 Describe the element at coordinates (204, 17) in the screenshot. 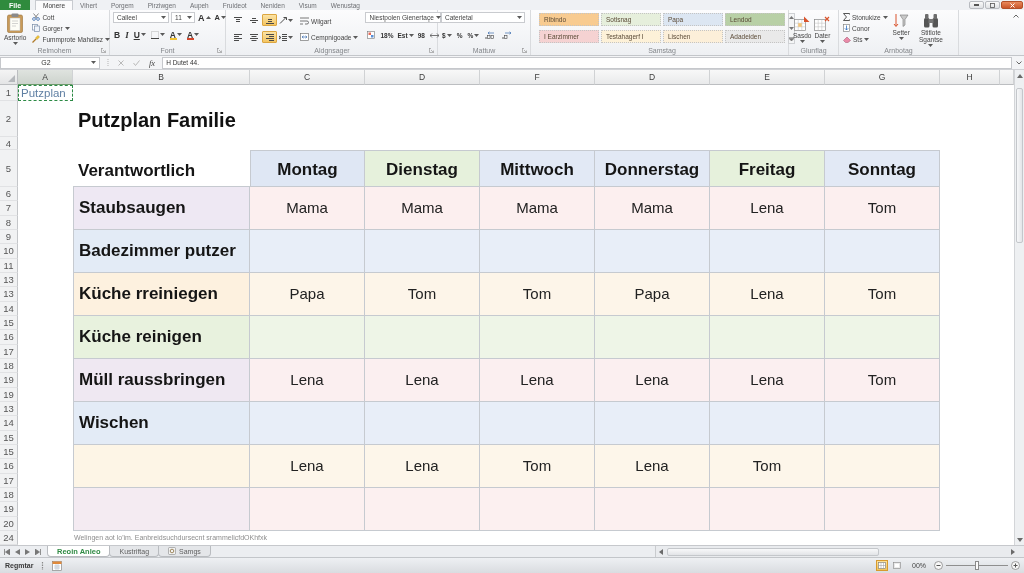

I see `grow-font-button: A` at that location.